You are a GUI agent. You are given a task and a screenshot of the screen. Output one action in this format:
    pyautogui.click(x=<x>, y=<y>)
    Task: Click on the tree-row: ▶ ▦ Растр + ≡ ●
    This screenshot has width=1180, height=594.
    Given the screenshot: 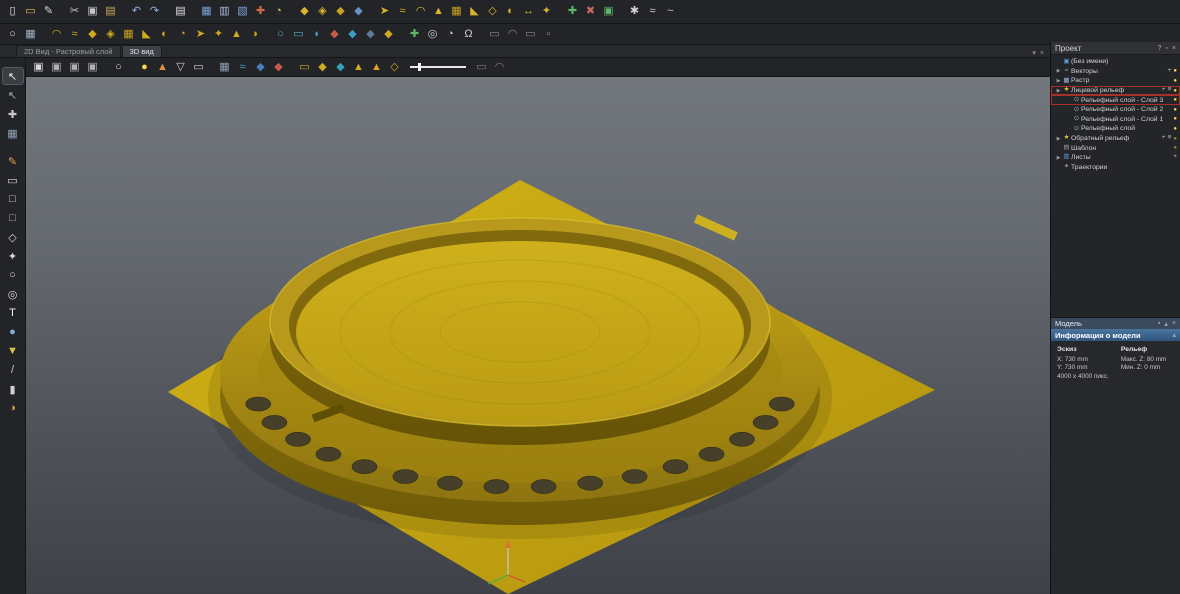 What is the action you would take?
    pyautogui.click(x=1115, y=81)
    